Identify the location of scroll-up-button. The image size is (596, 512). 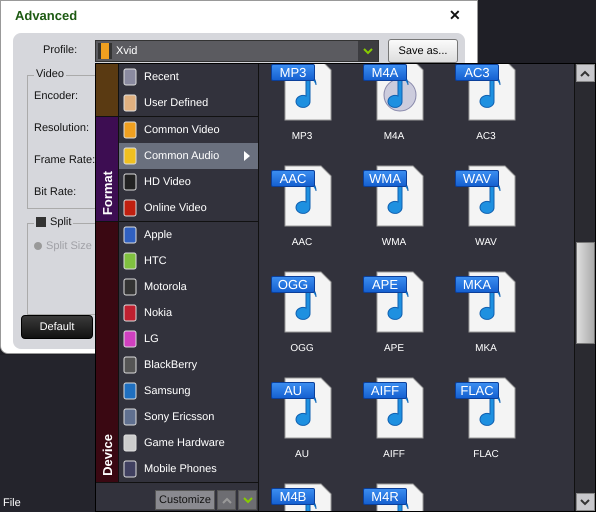
(585, 73).